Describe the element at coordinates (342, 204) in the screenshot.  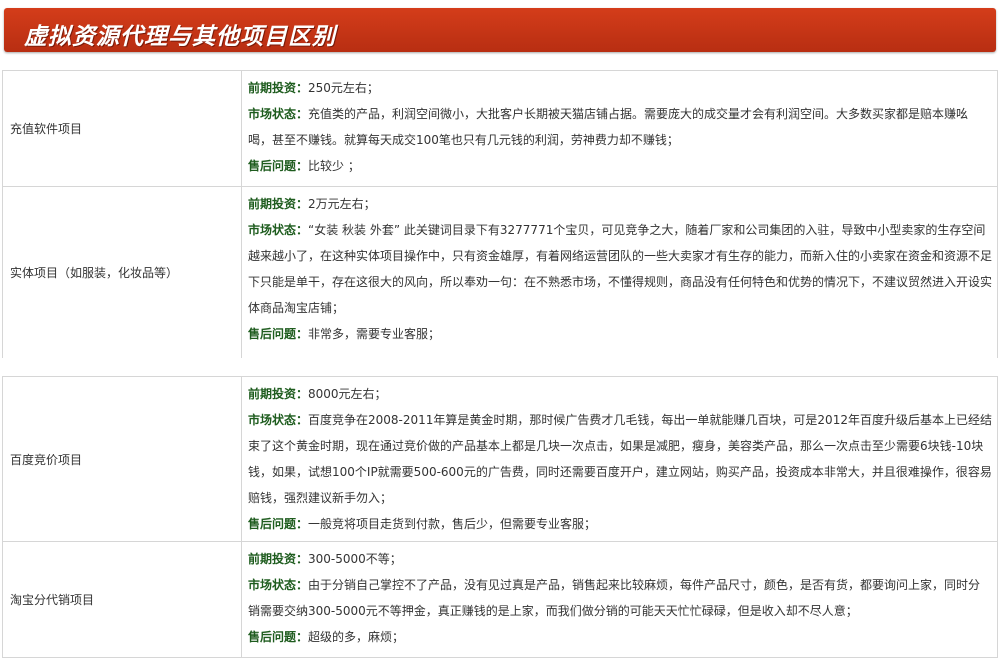
I see `invest-value: 2万元左右；` at that location.